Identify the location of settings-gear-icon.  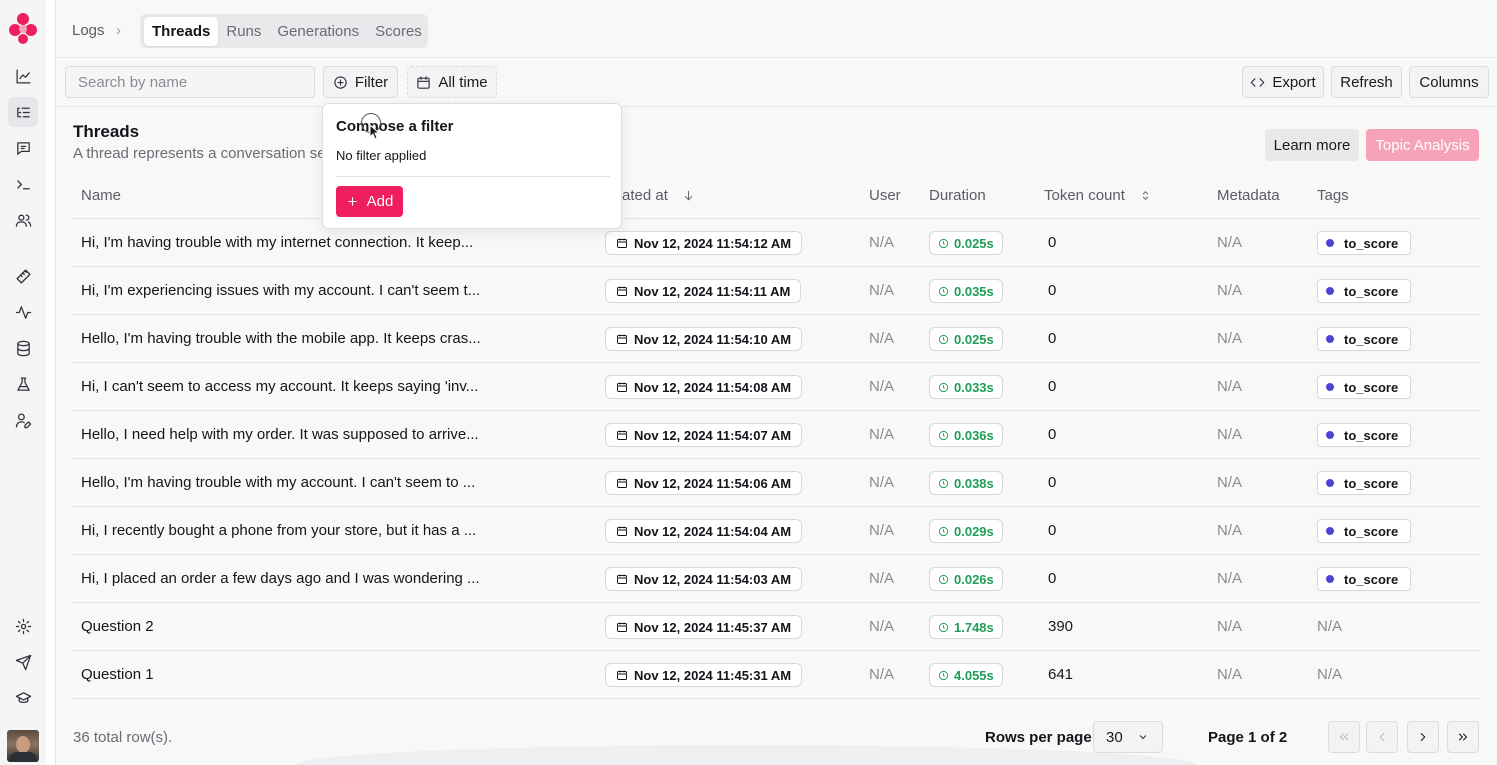
(23, 626).